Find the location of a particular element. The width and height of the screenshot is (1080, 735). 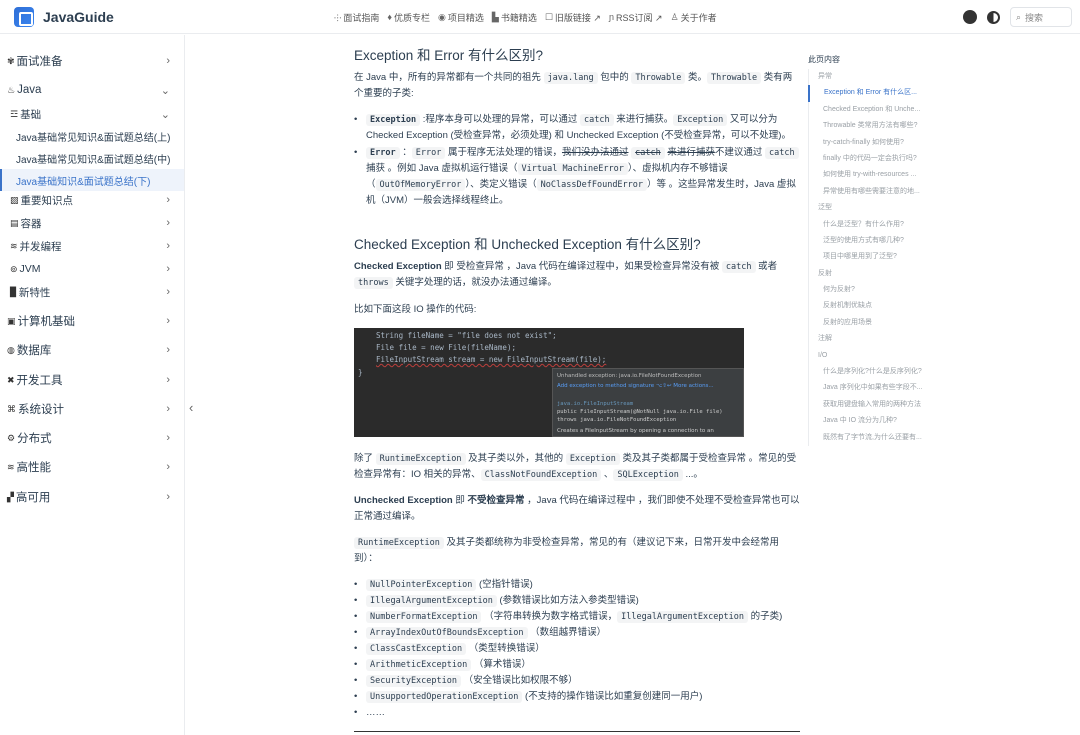

inline-code: SecurityException is located at coordinates (413, 681).